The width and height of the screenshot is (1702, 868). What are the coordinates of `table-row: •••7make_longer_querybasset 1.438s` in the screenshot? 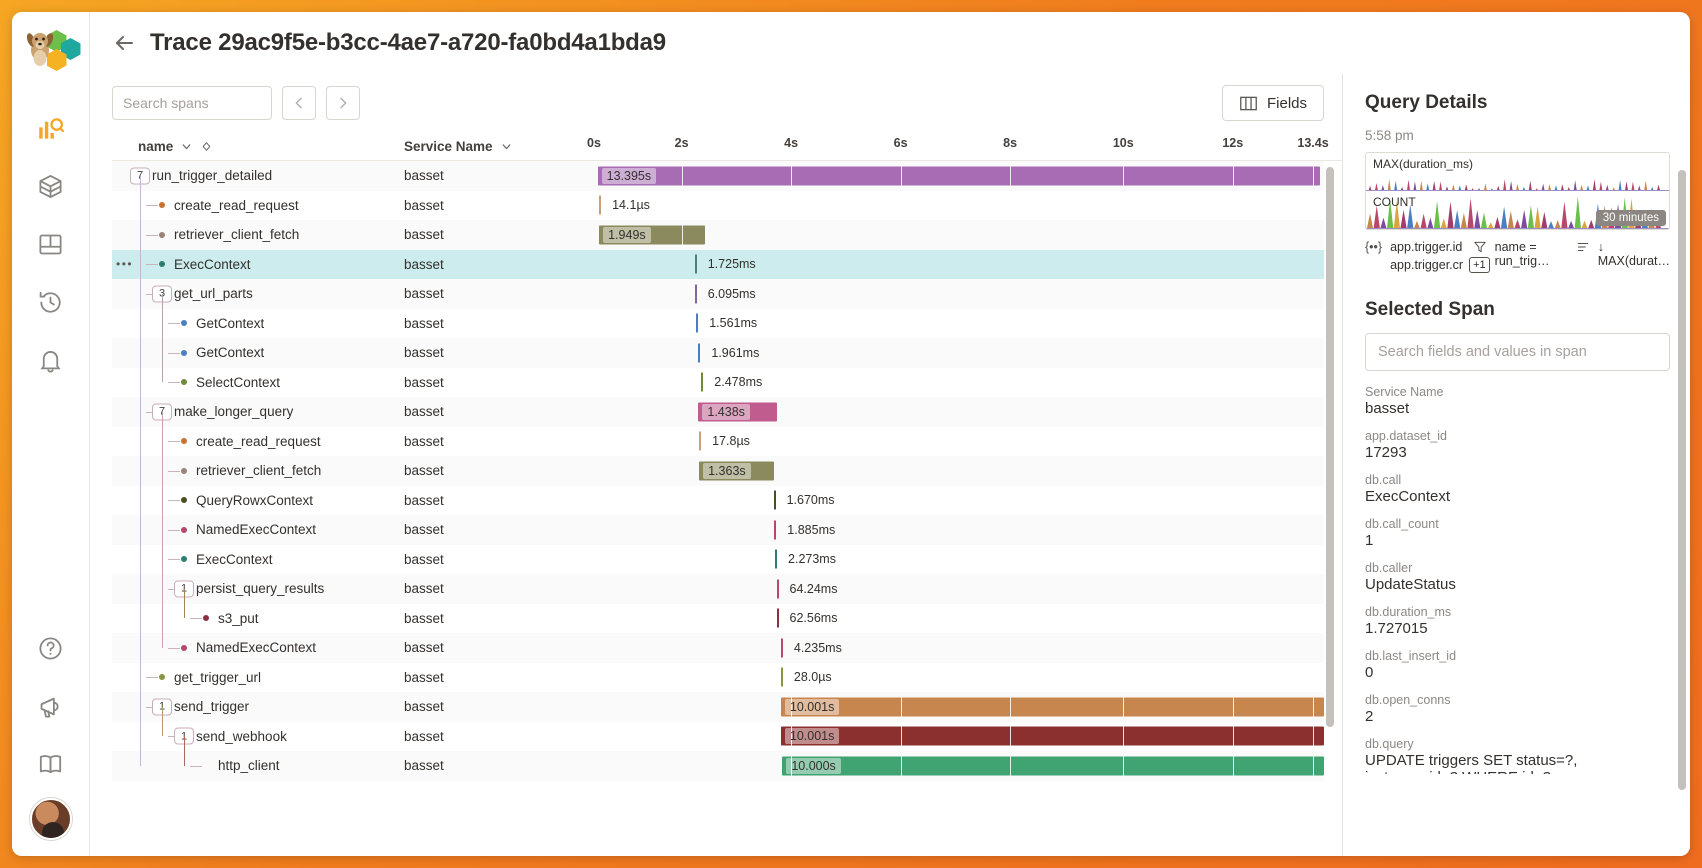 It's located at (718, 412).